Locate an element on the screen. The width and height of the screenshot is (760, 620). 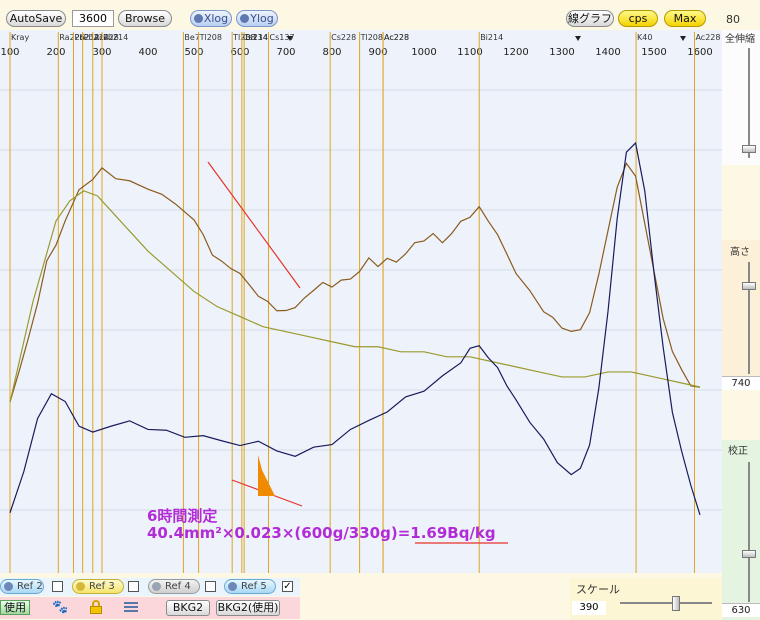
scale-value: 390 is located at coordinates (589, 608).